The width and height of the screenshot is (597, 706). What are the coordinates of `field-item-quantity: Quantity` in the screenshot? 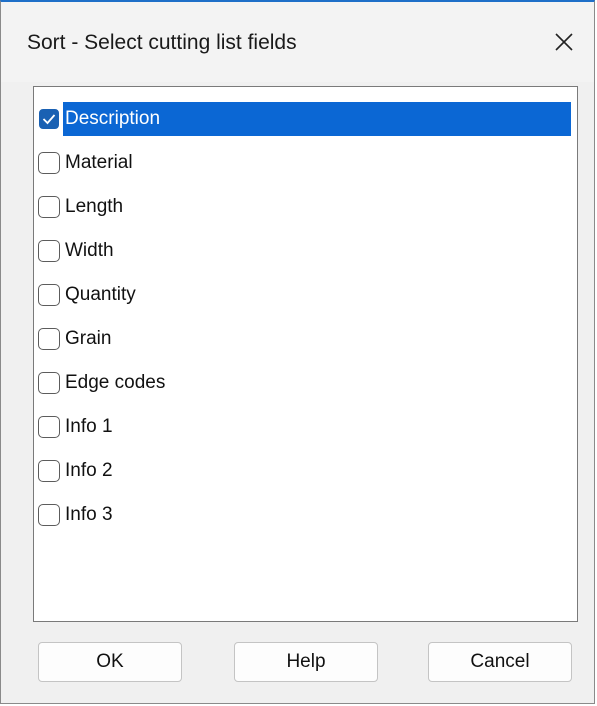 It's located at (88, 295).